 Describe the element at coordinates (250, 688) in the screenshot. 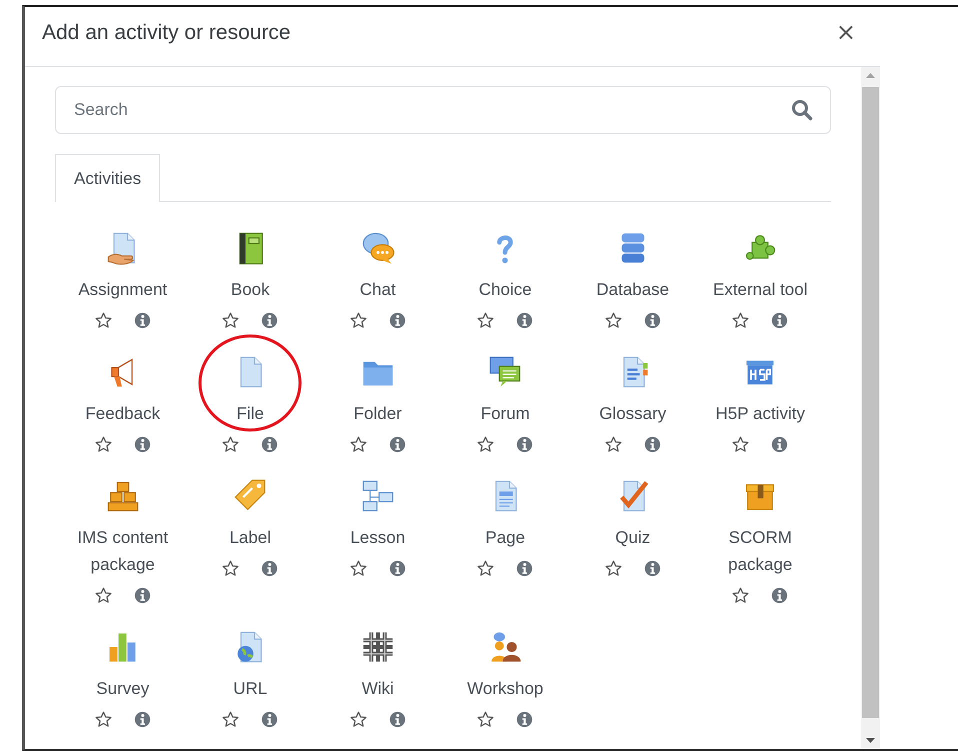

I see `module-link: URL` at that location.